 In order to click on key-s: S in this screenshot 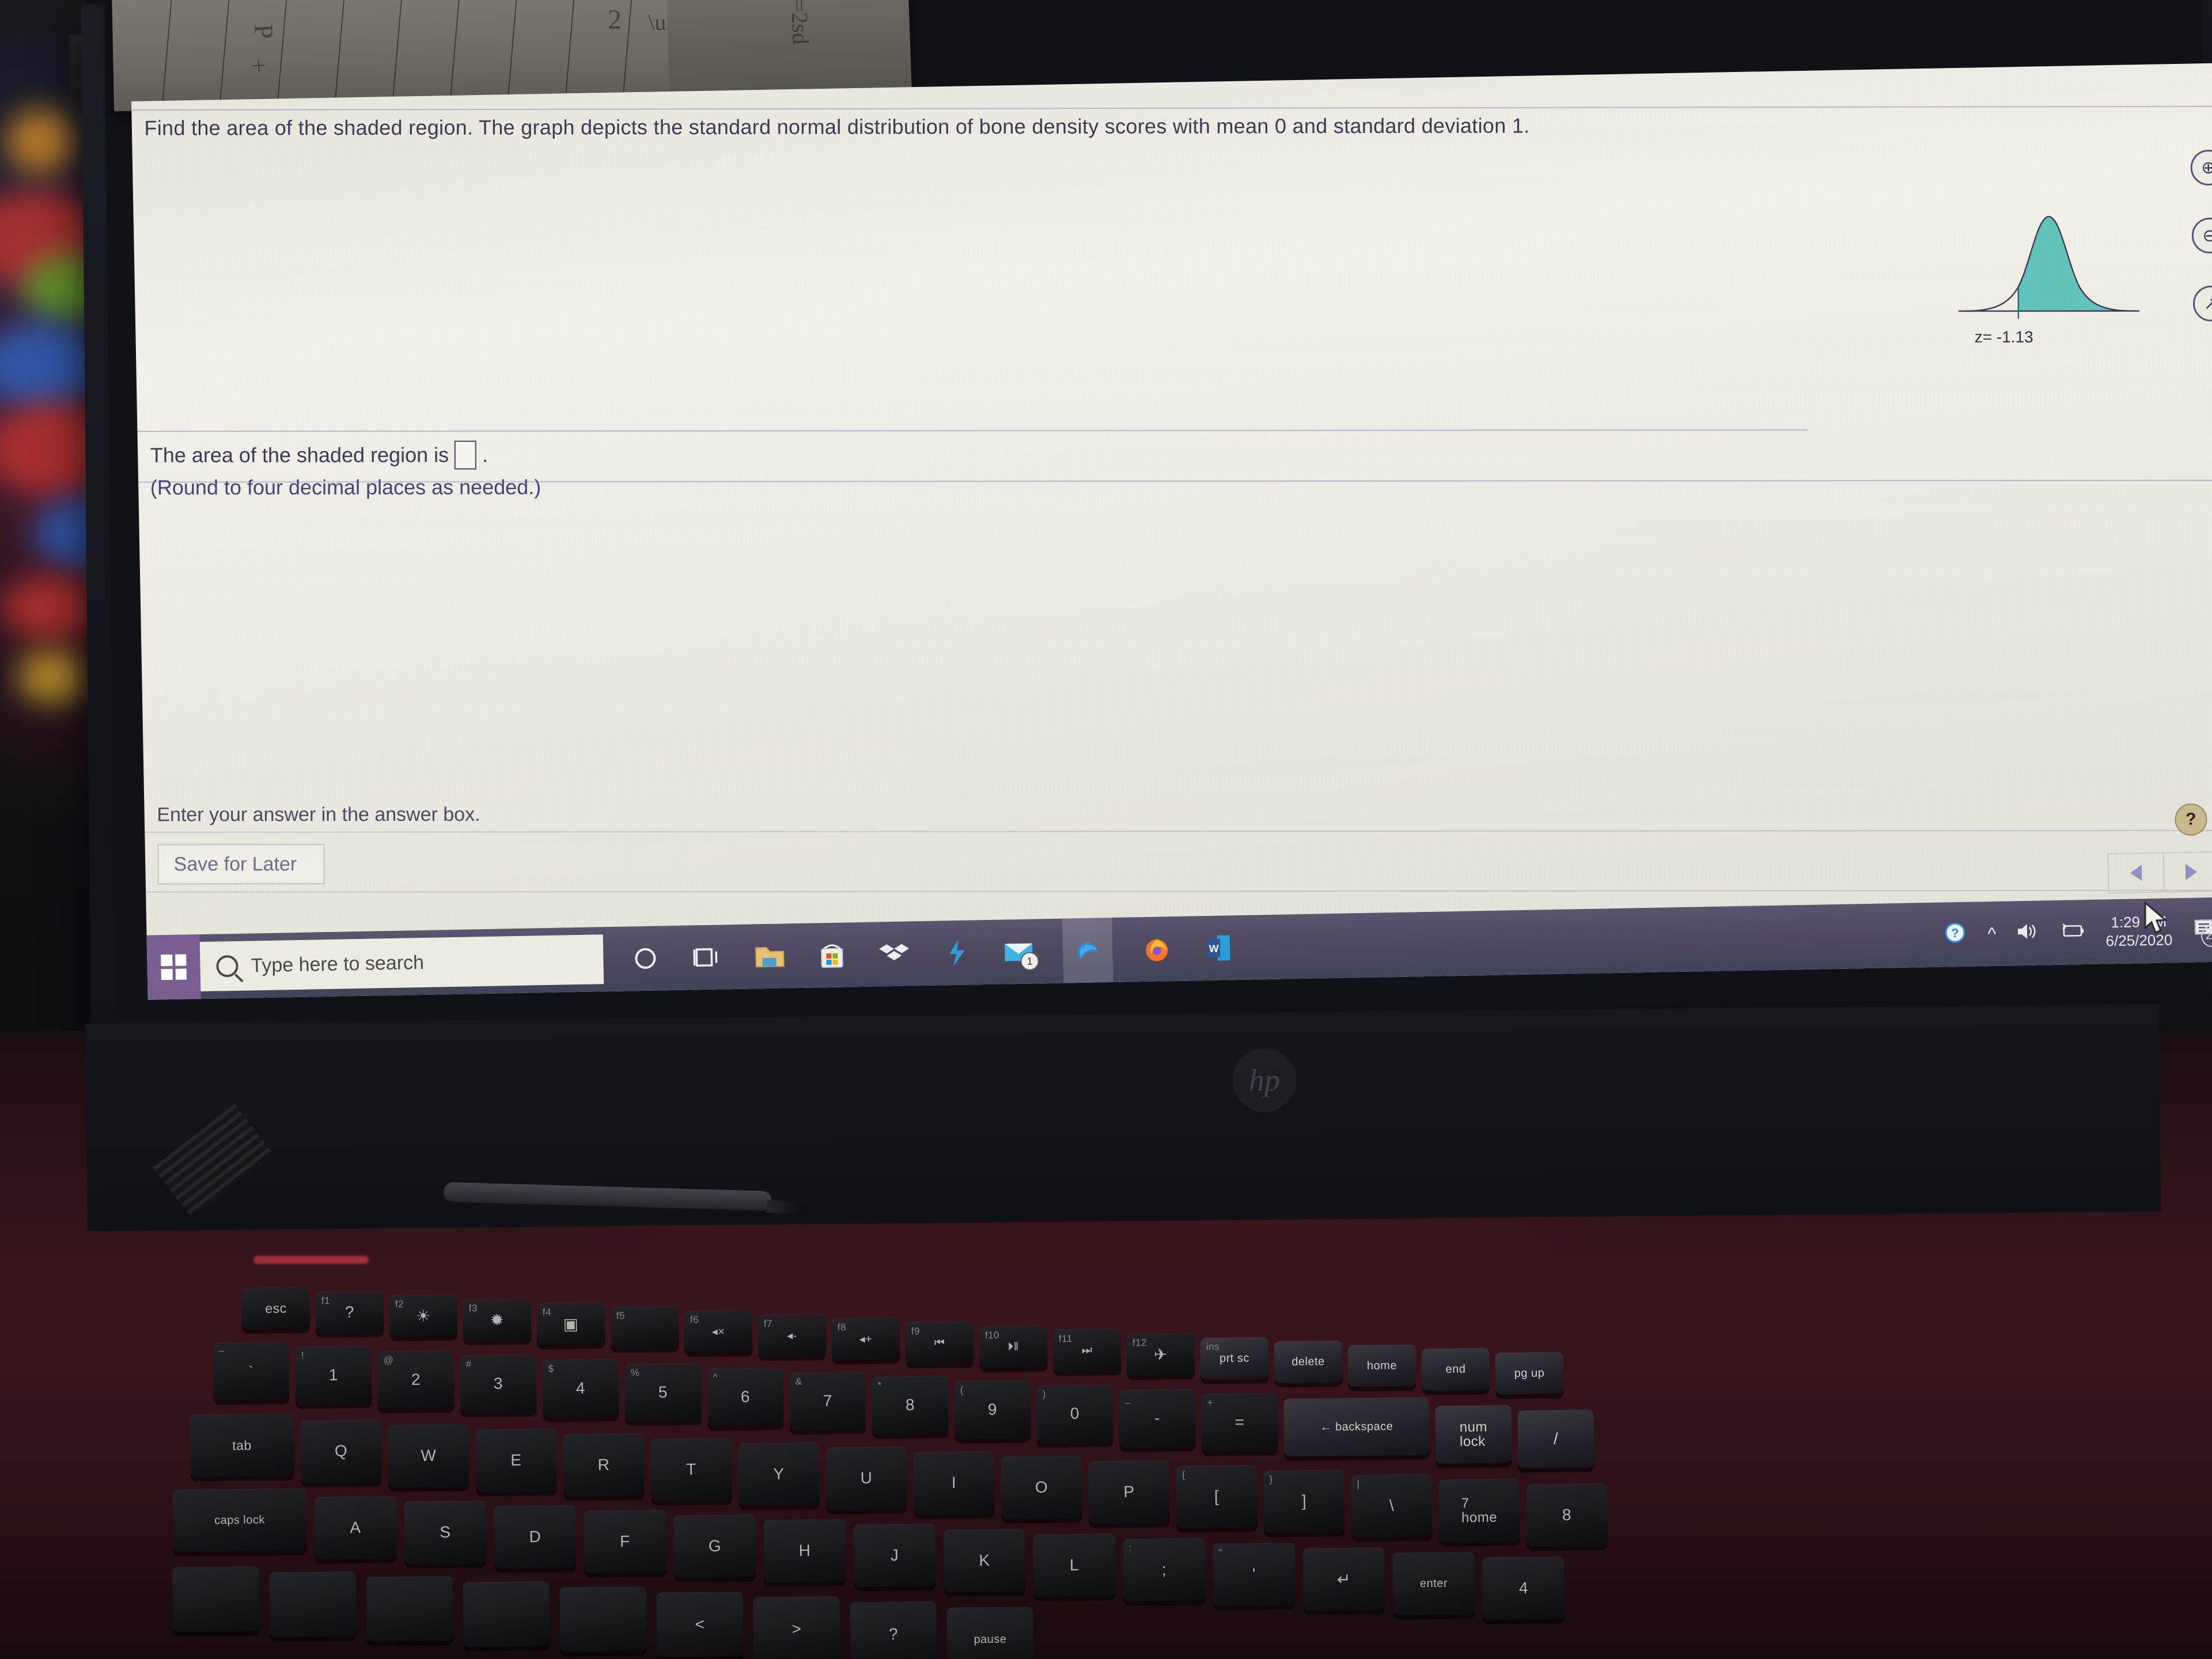, I will do `click(445, 1532)`.